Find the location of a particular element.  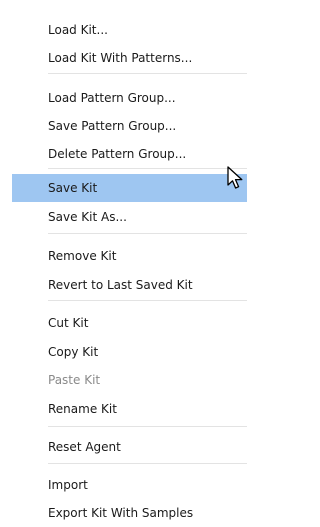

arrow-pointer-icon is located at coordinates (235, 177).